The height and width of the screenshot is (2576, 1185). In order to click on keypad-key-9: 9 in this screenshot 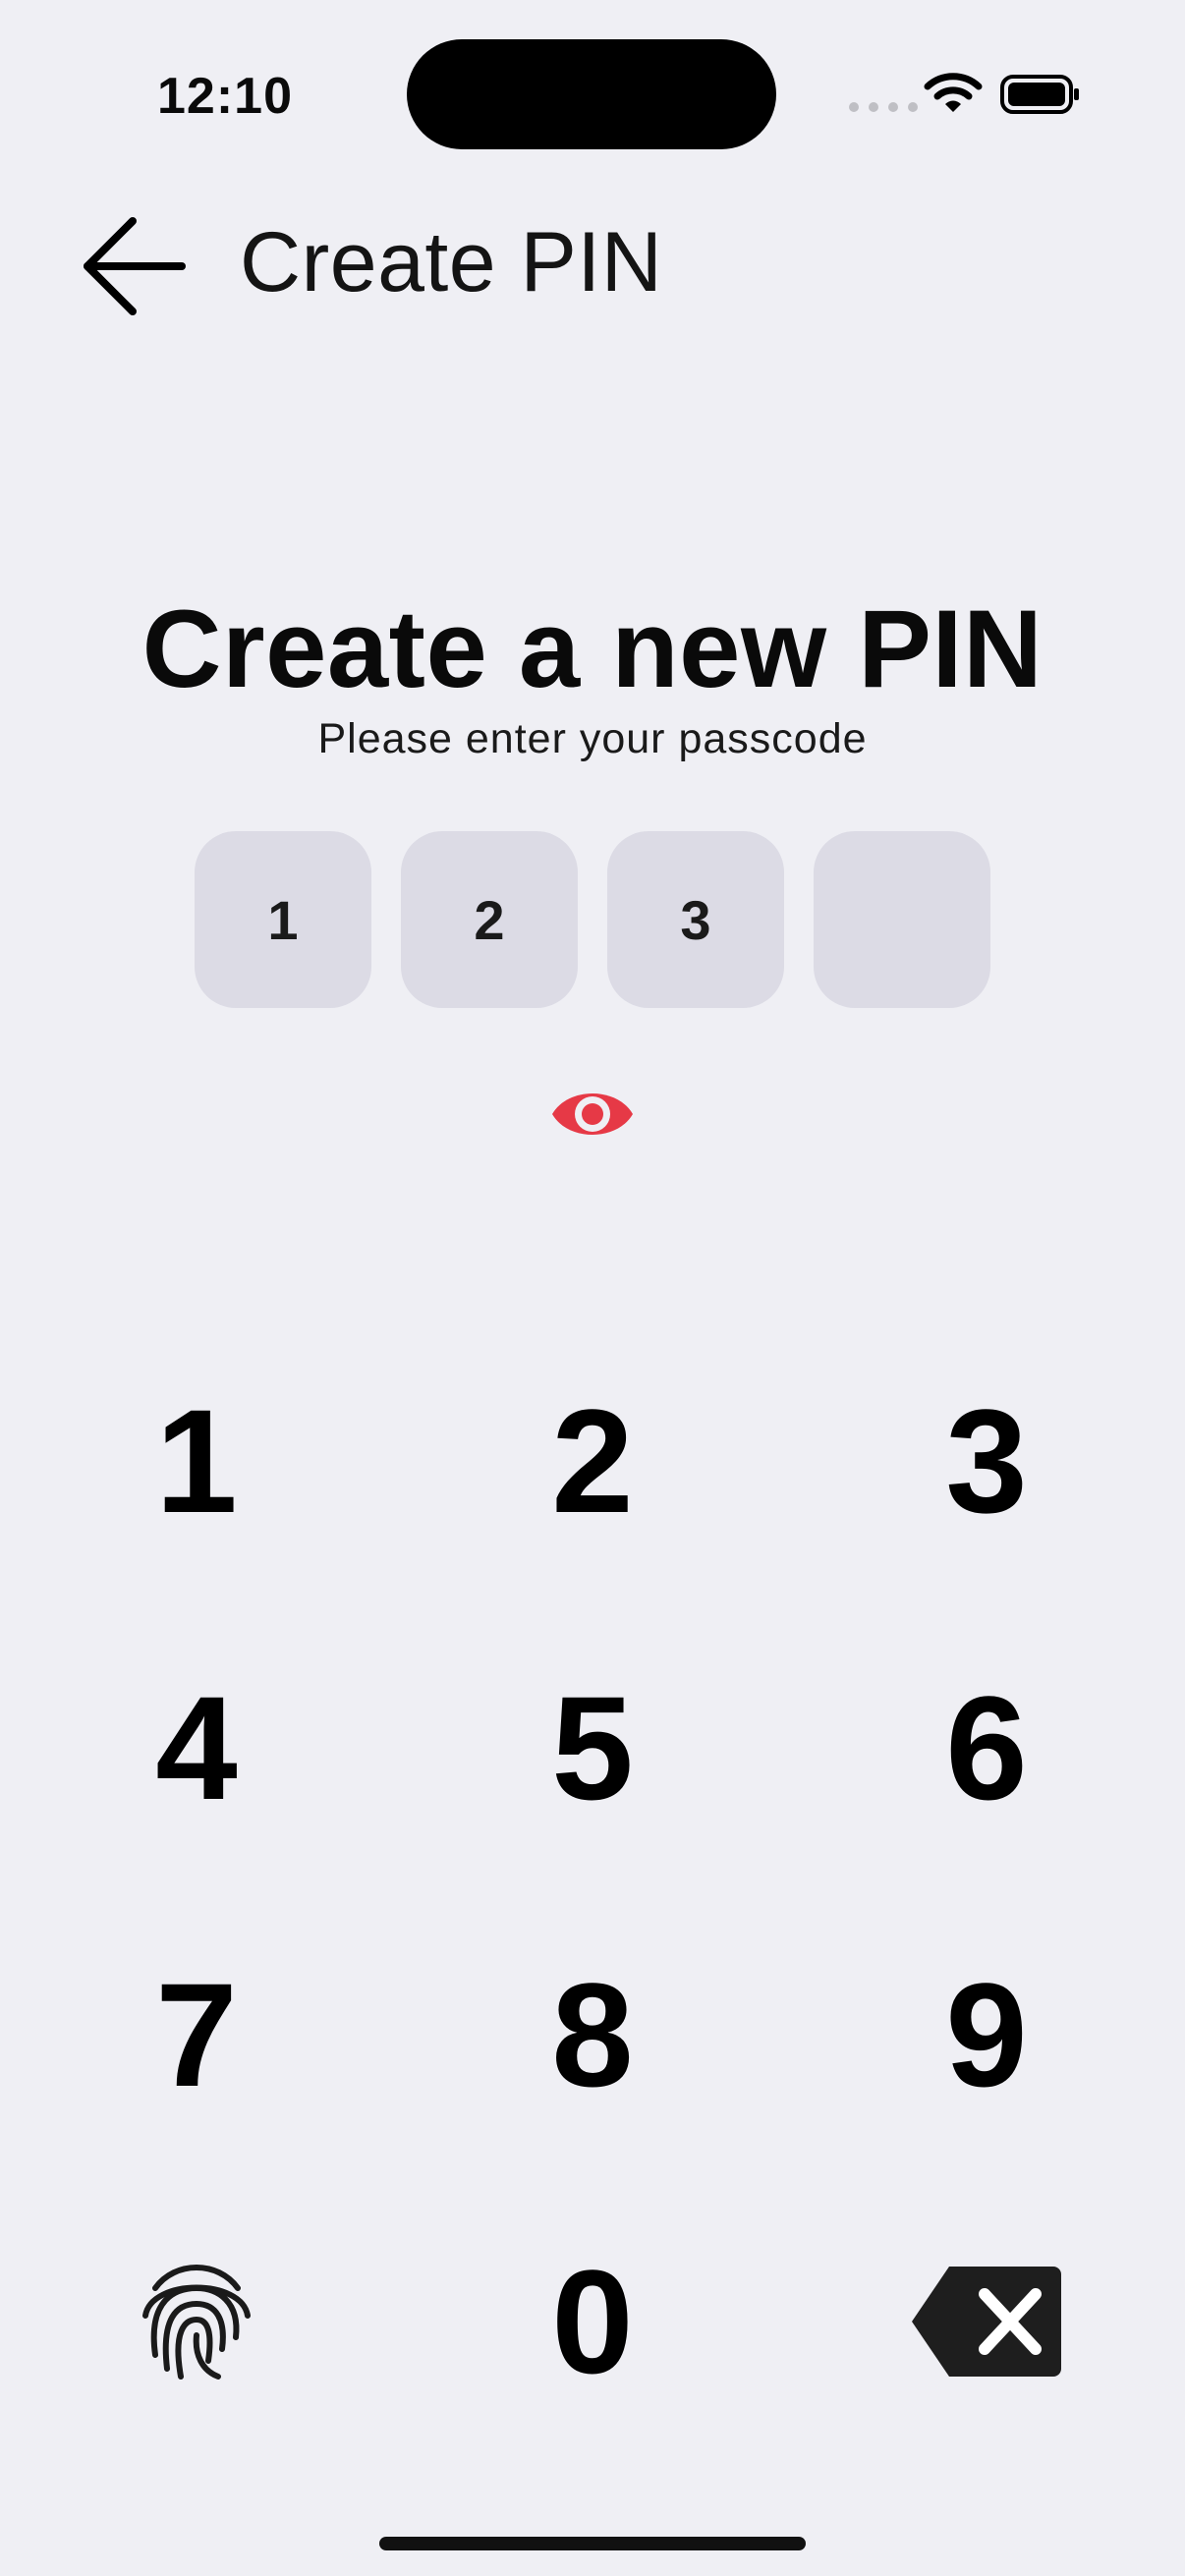, I will do `click(987, 2034)`.